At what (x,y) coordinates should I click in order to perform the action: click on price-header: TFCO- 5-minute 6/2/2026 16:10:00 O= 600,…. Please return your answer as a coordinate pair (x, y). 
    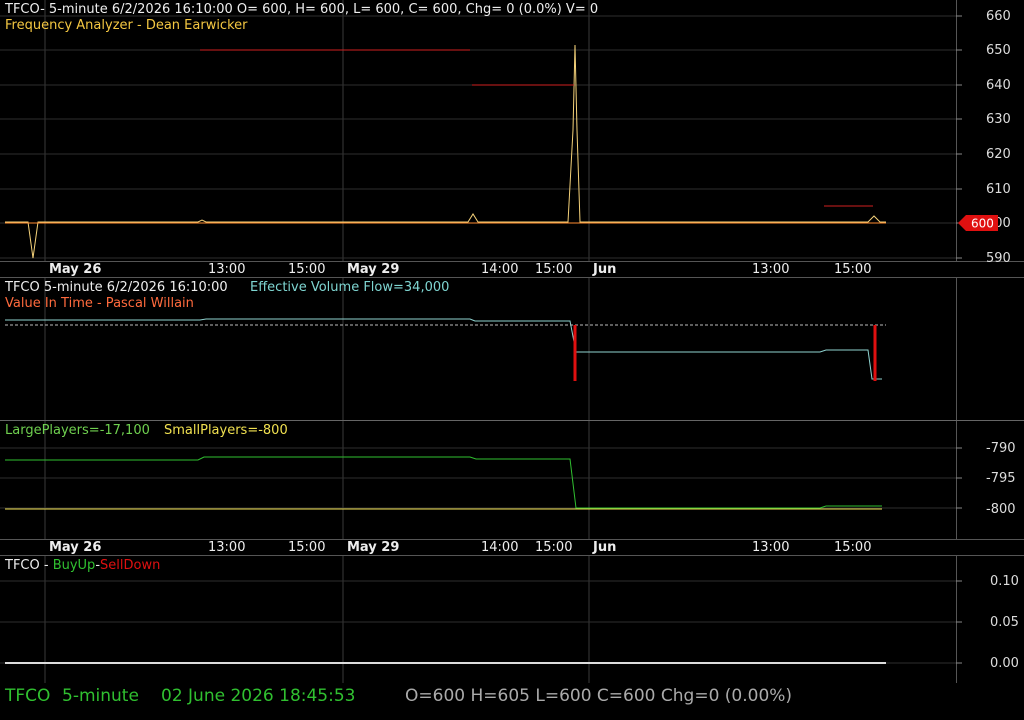
    Looking at the image, I should click on (302, 9).